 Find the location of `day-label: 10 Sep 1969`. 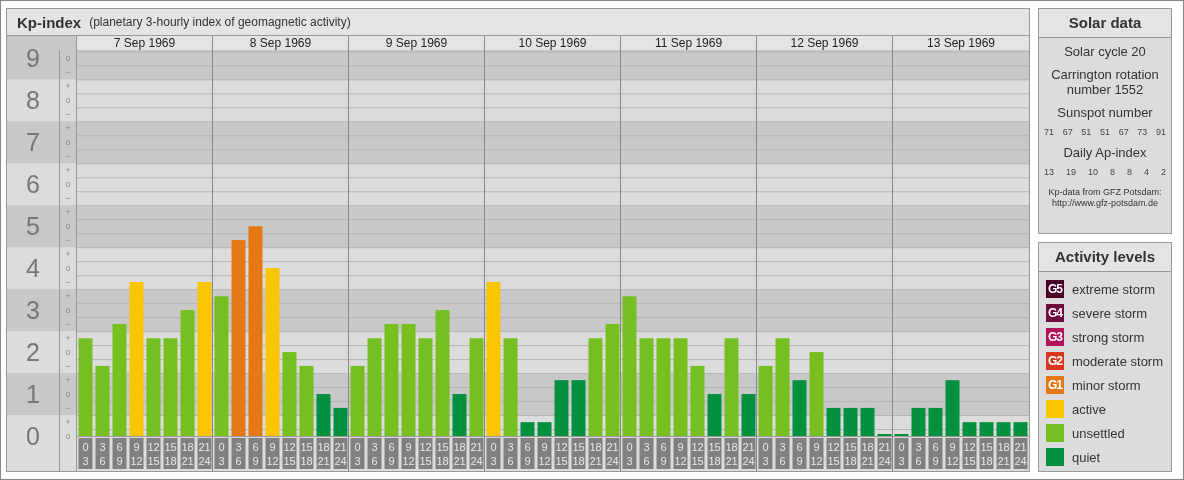

day-label: 10 Sep 1969 is located at coordinates (553, 43).